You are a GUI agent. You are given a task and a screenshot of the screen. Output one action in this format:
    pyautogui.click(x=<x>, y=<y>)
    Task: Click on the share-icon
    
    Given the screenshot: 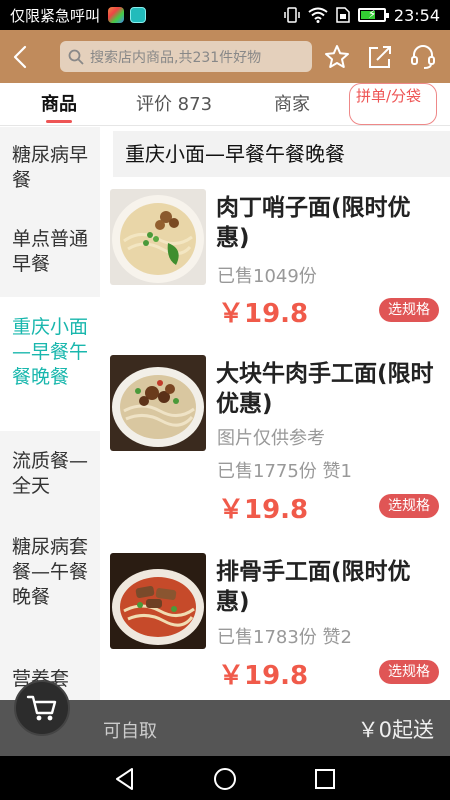 What is the action you would take?
    pyautogui.click(x=380, y=56)
    